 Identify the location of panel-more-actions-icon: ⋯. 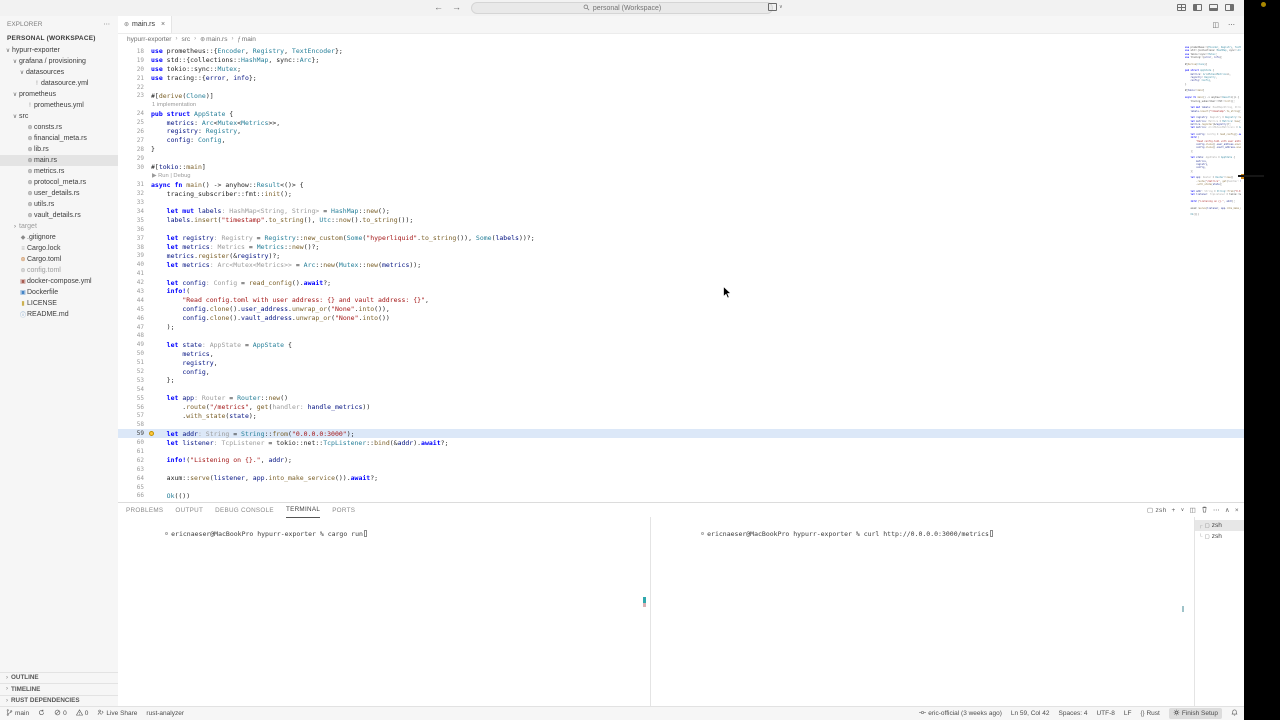
(1216, 510).